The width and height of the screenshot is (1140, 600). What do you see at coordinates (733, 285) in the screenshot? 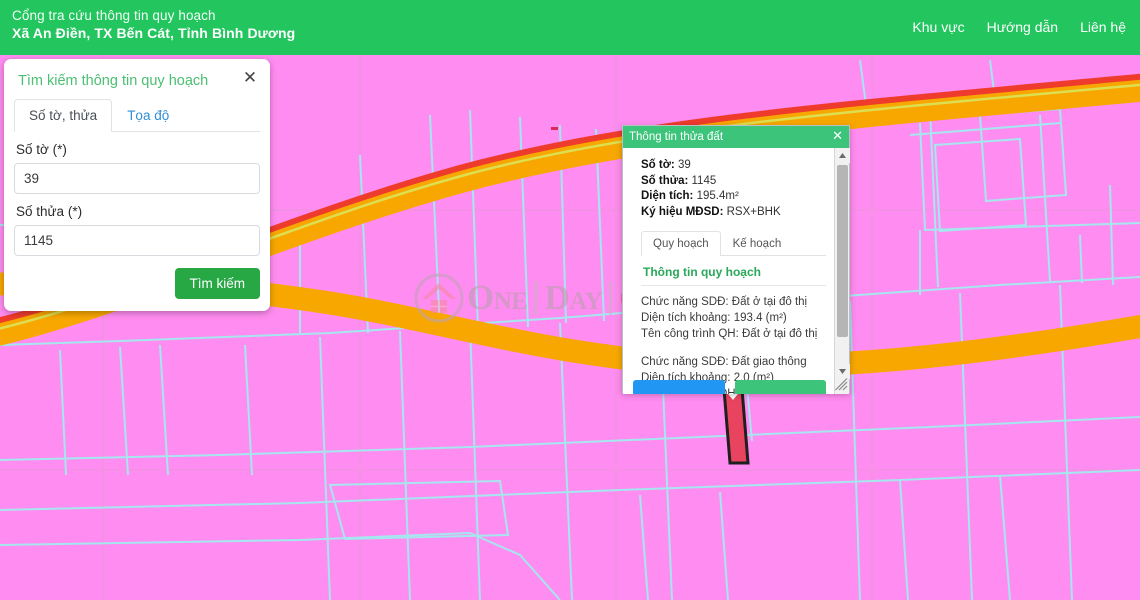
I see `divider` at bounding box center [733, 285].